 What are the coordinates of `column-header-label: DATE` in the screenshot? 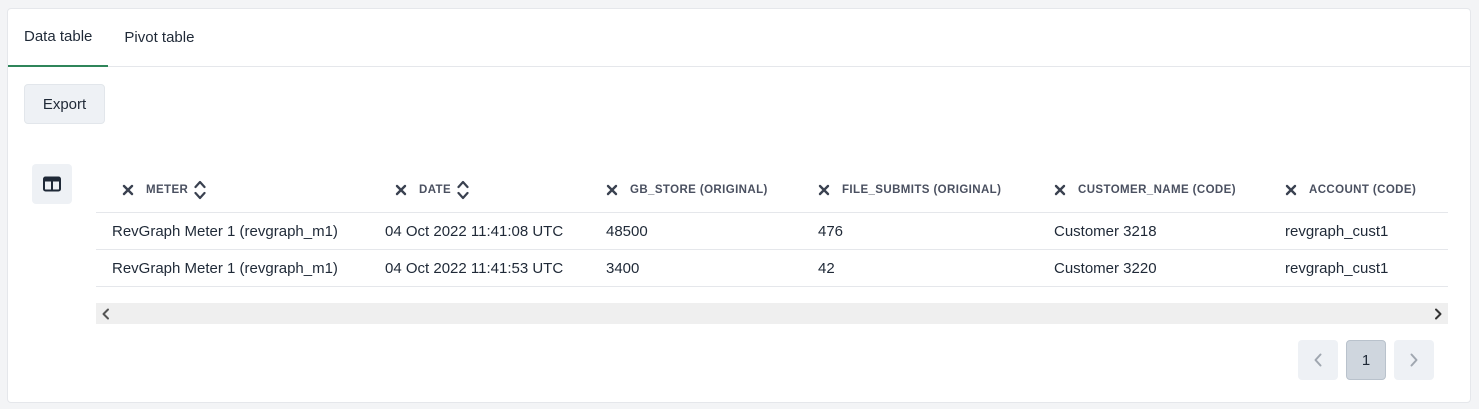 It's located at (435, 189).